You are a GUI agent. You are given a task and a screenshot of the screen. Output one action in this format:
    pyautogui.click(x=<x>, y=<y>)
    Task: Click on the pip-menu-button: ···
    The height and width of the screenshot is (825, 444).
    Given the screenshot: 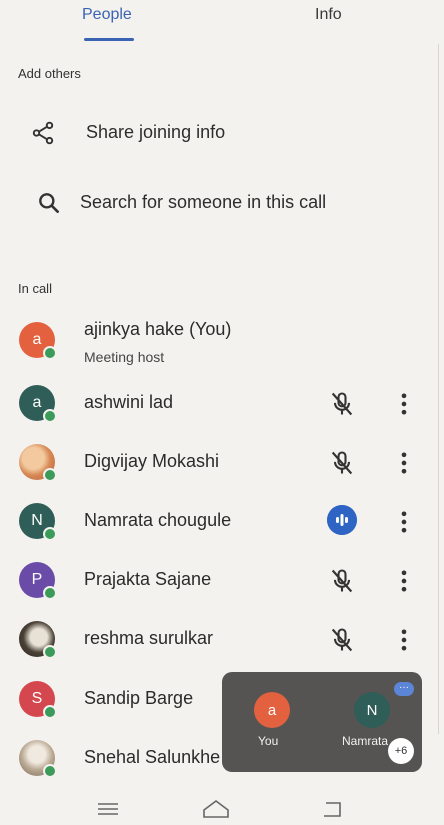 What is the action you would take?
    pyautogui.click(x=404, y=689)
    